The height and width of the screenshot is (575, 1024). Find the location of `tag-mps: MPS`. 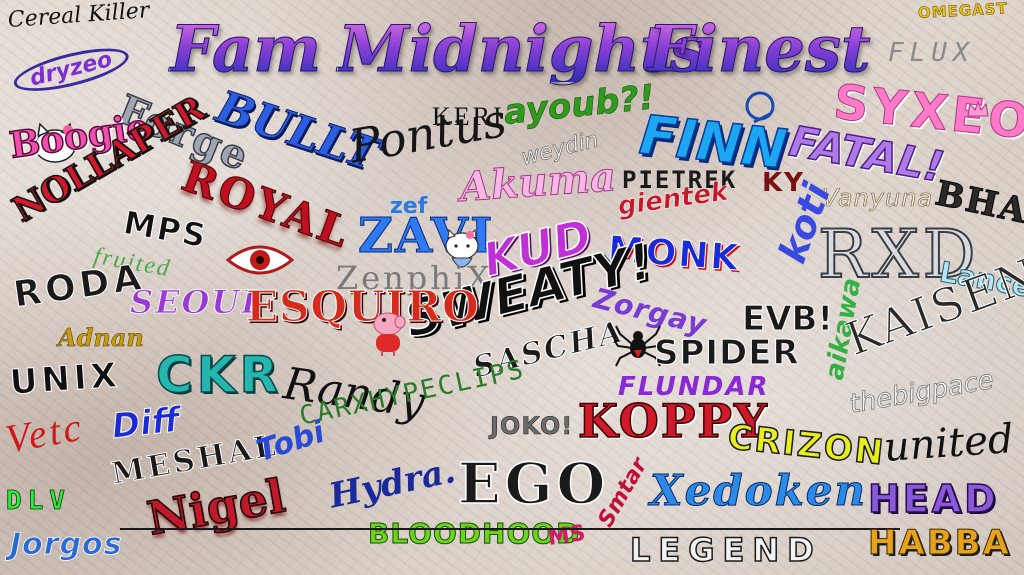

tag-mps: MPS is located at coordinates (165, 229).